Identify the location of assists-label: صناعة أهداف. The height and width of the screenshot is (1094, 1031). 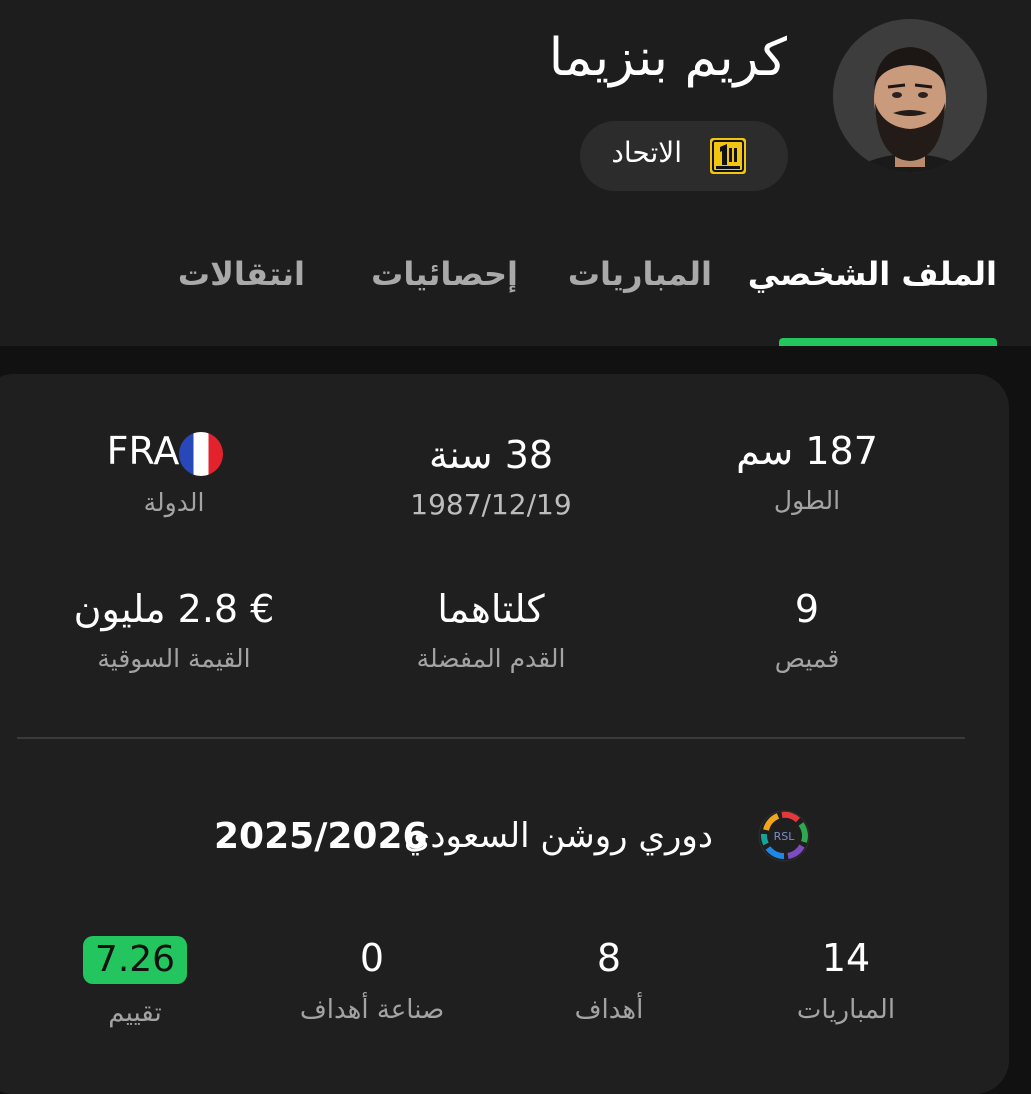
(372, 1010).